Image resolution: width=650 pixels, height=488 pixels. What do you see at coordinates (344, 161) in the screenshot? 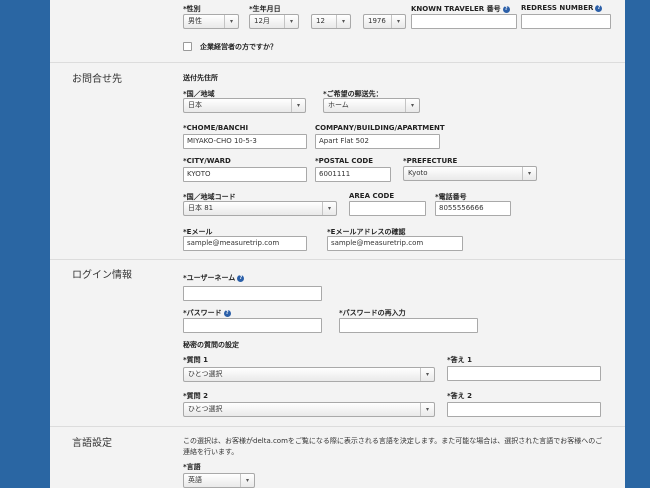
I see `postal-code-label: *POSTAL CODE` at bounding box center [344, 161].